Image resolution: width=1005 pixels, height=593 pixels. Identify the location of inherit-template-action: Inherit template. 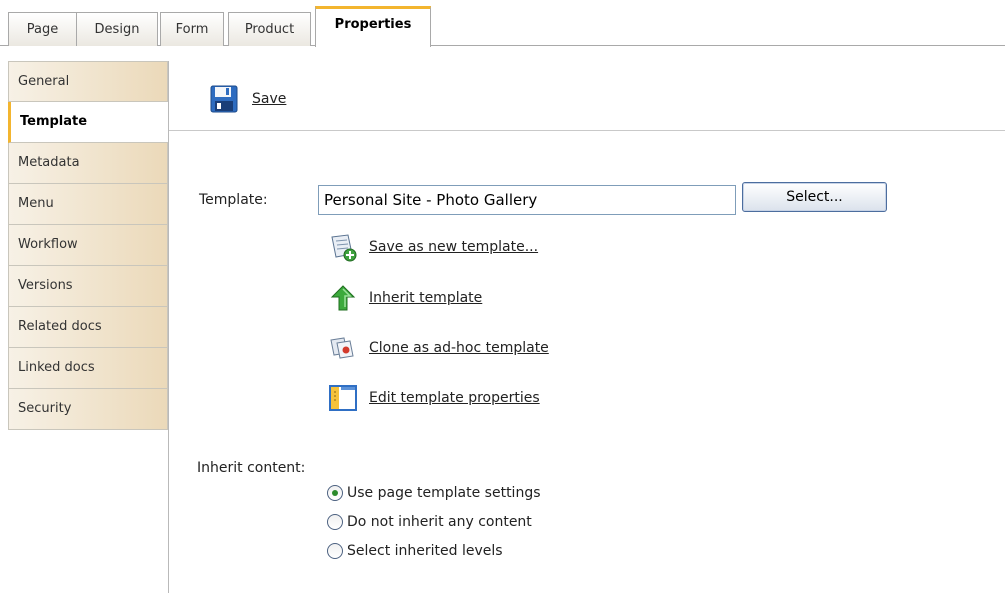
(405, 298).